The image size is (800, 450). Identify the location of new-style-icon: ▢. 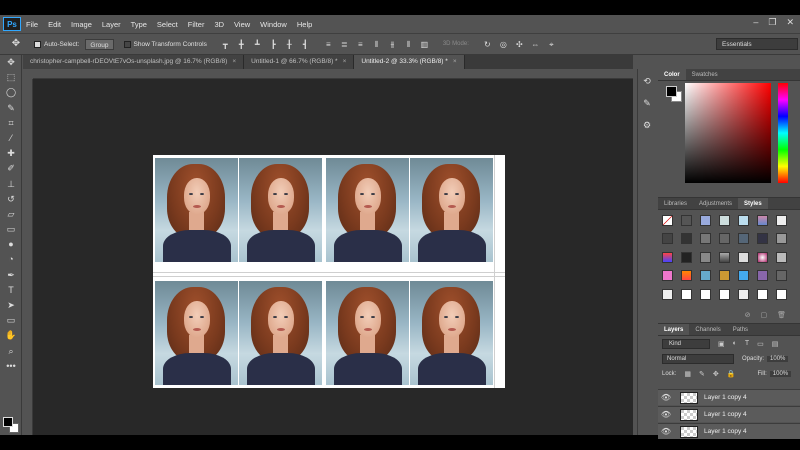
(763, 315).